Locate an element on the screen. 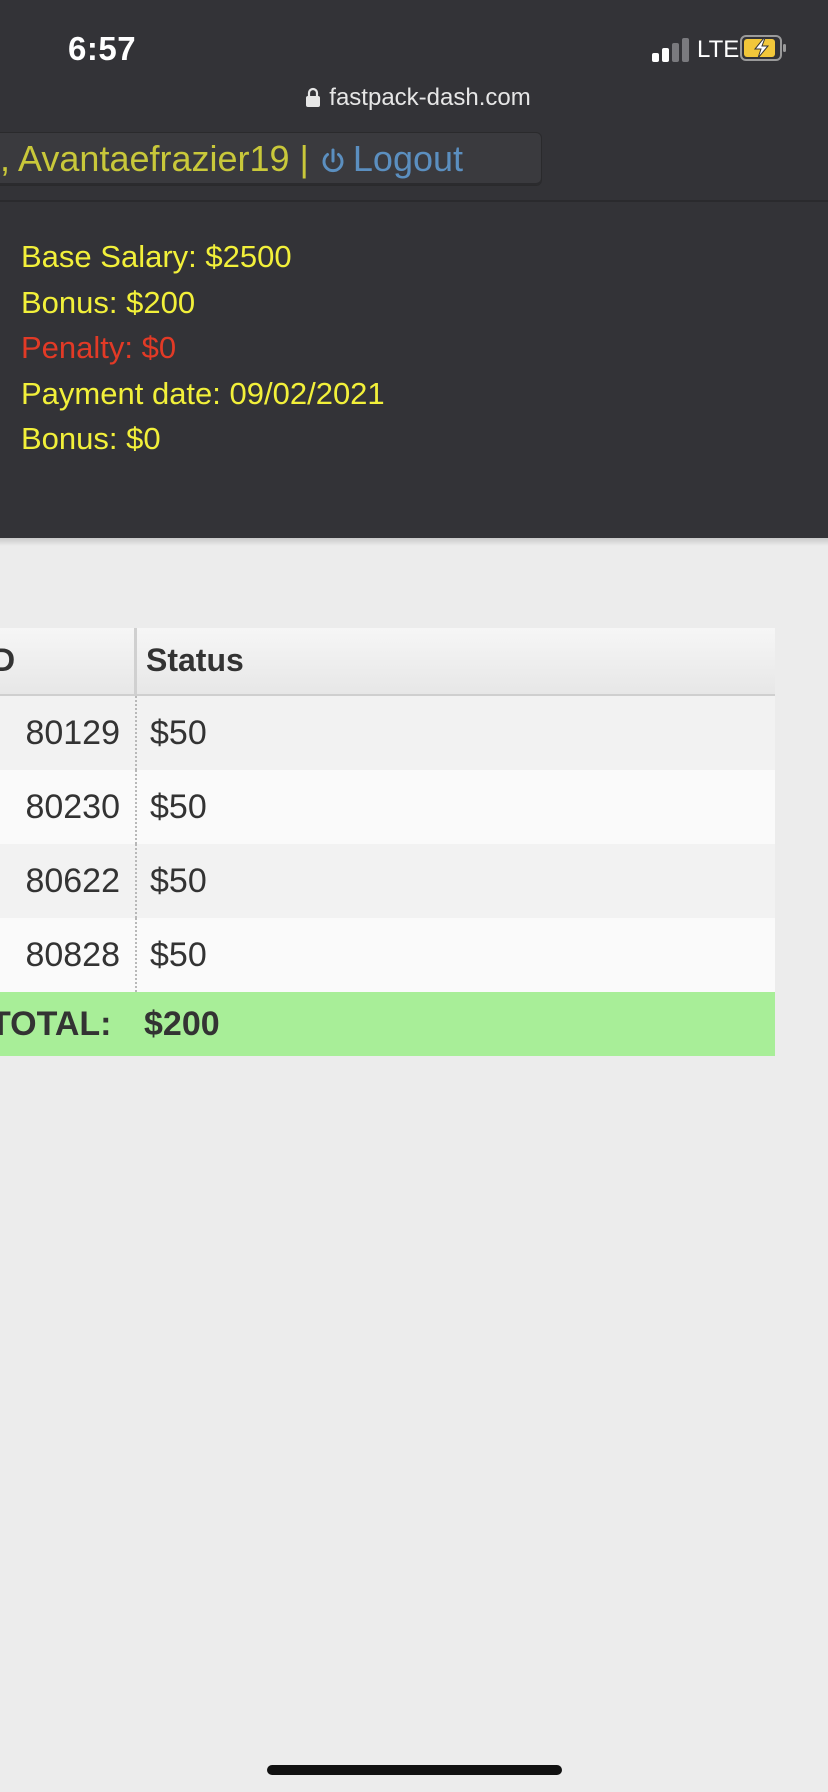 The width and height of the screenshot is (828, 1792). address-bar: fastpack-dash.com is located at coordinates (414, 104).